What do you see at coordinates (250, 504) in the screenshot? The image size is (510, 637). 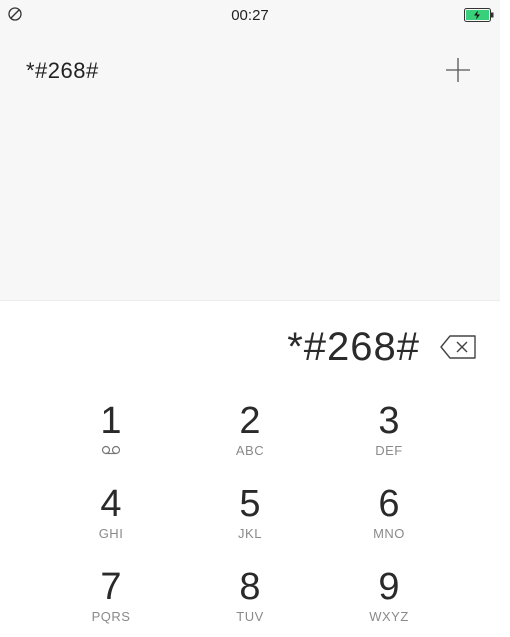 I see `dial-key-number: 5` at bounding box center [250, 504].